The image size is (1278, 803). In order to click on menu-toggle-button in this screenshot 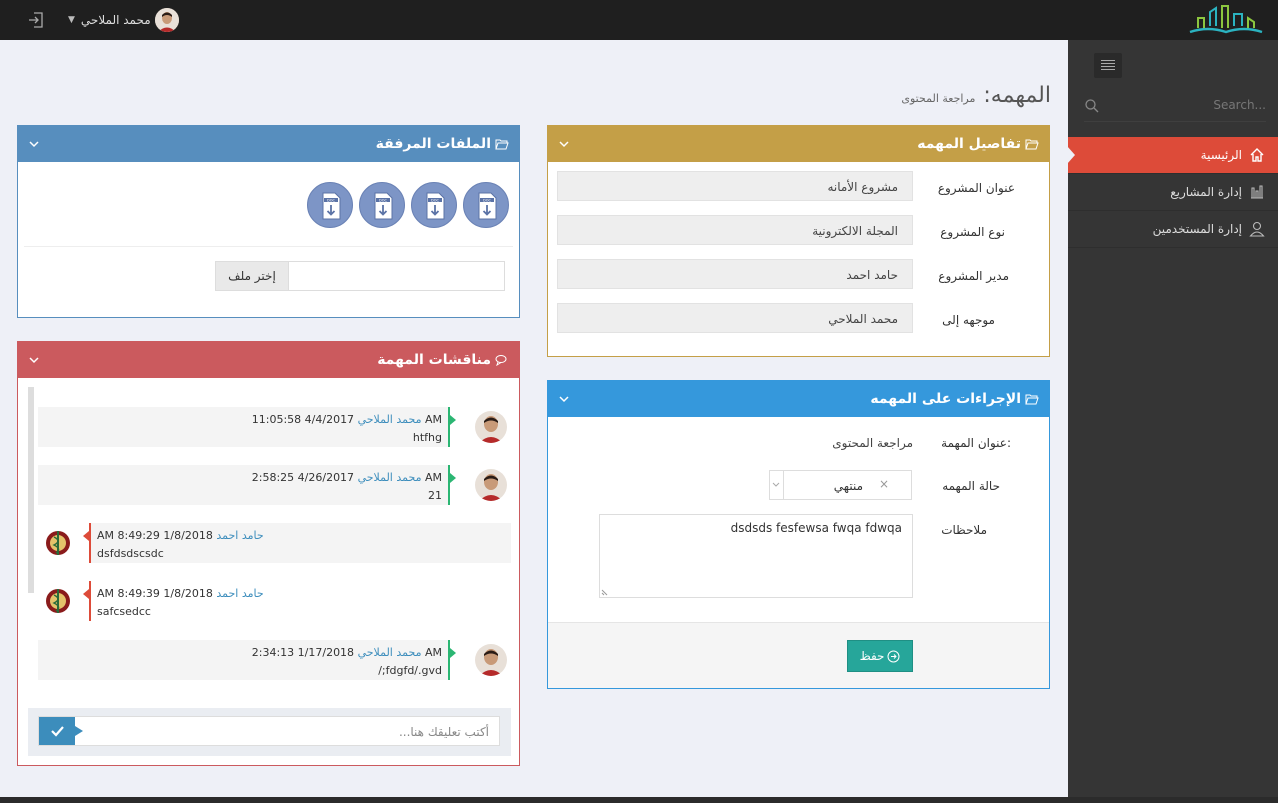, I will do `click(1108, 65)`.